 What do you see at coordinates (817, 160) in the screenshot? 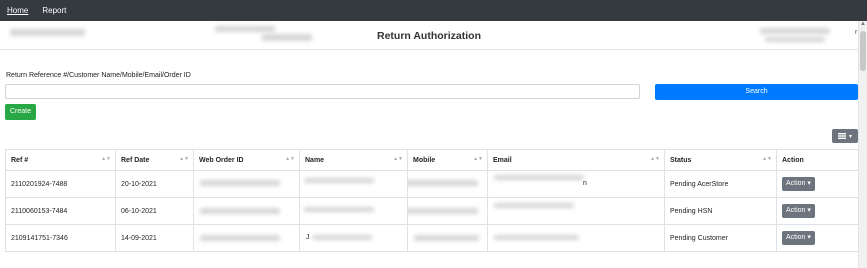
I see `col-header-action: Action` at bounding box center [817, 160].